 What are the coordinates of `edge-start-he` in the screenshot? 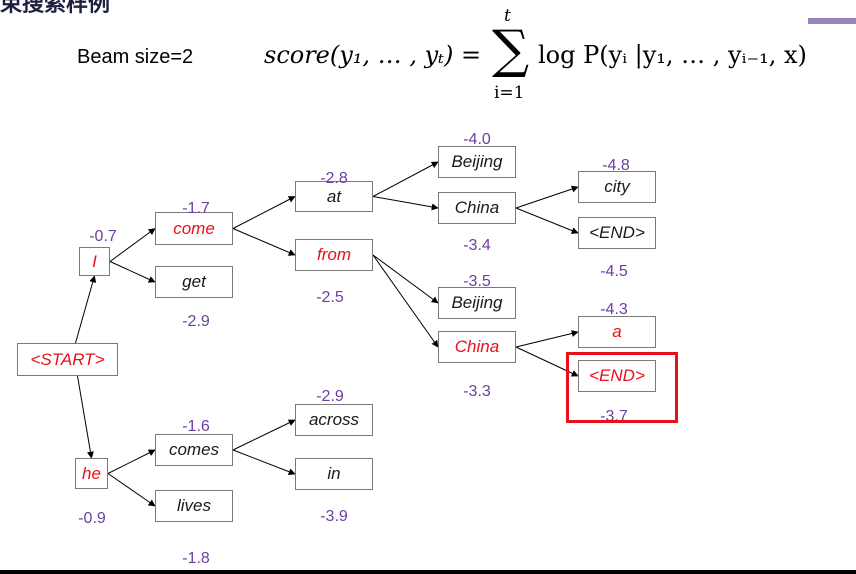 It's located at (85, 417).